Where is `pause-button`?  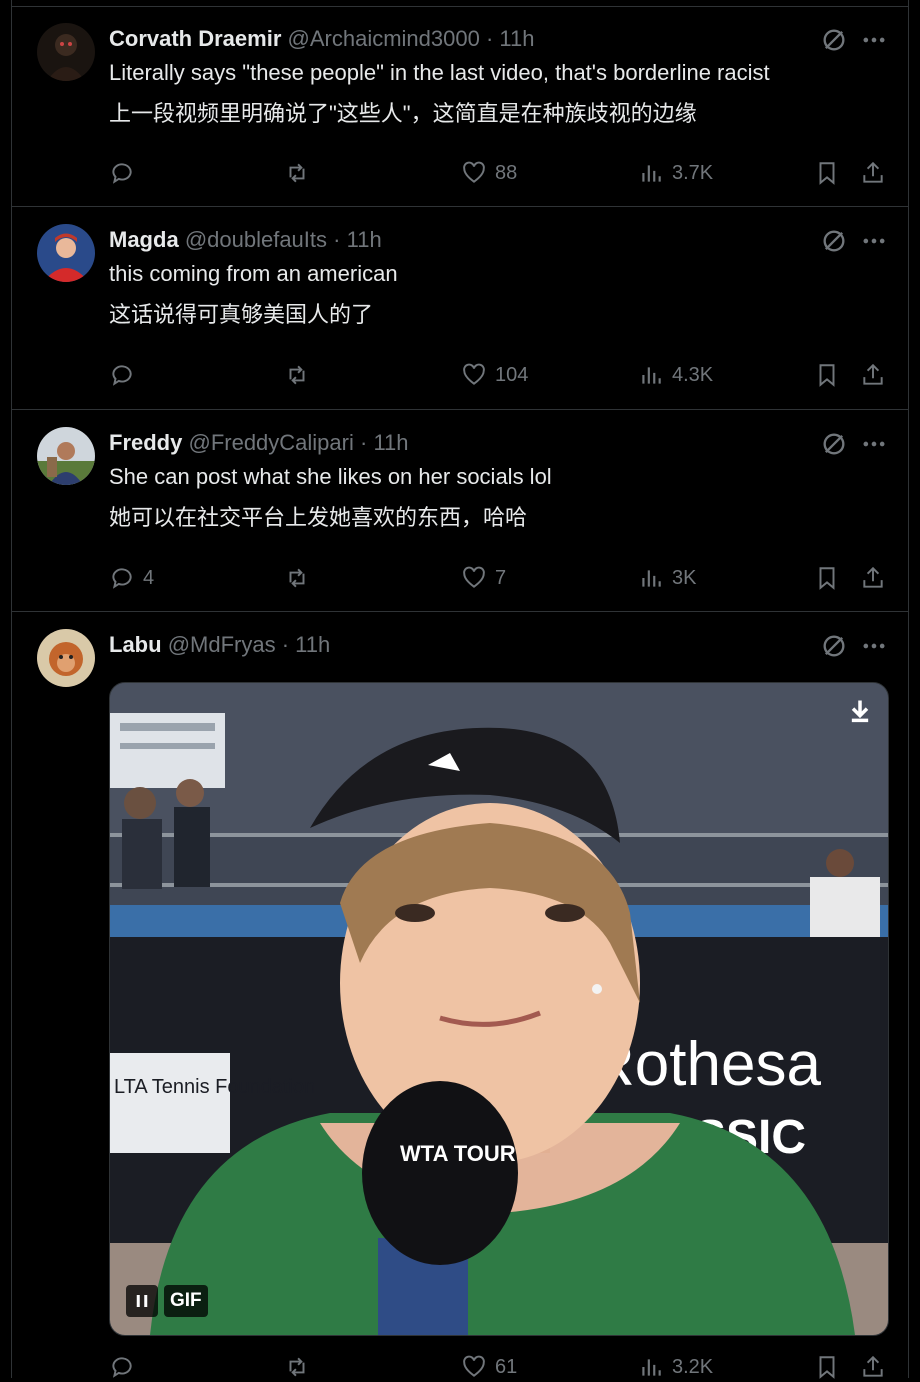 pause-button is located at coordinates (142, 1301).